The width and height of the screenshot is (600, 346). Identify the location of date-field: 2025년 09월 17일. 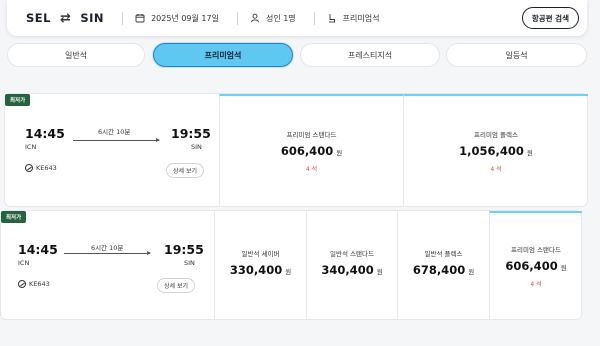
(177, 18).